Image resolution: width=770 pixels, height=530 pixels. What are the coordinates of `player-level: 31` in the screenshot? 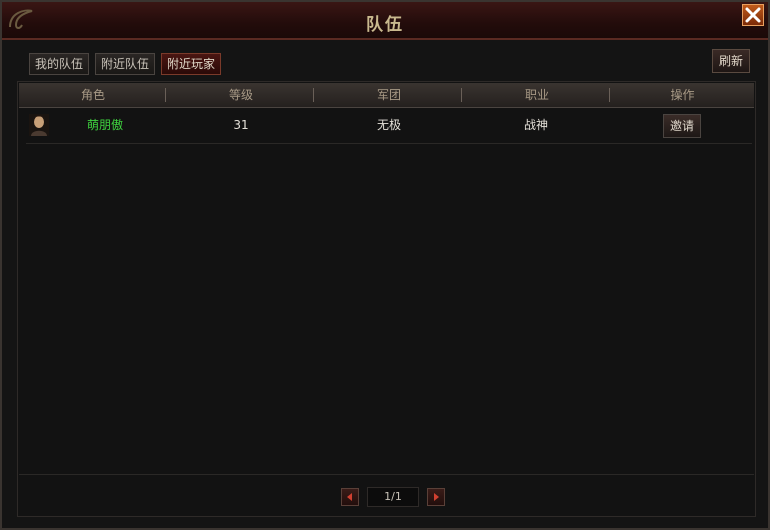 It's located at (241, 125).